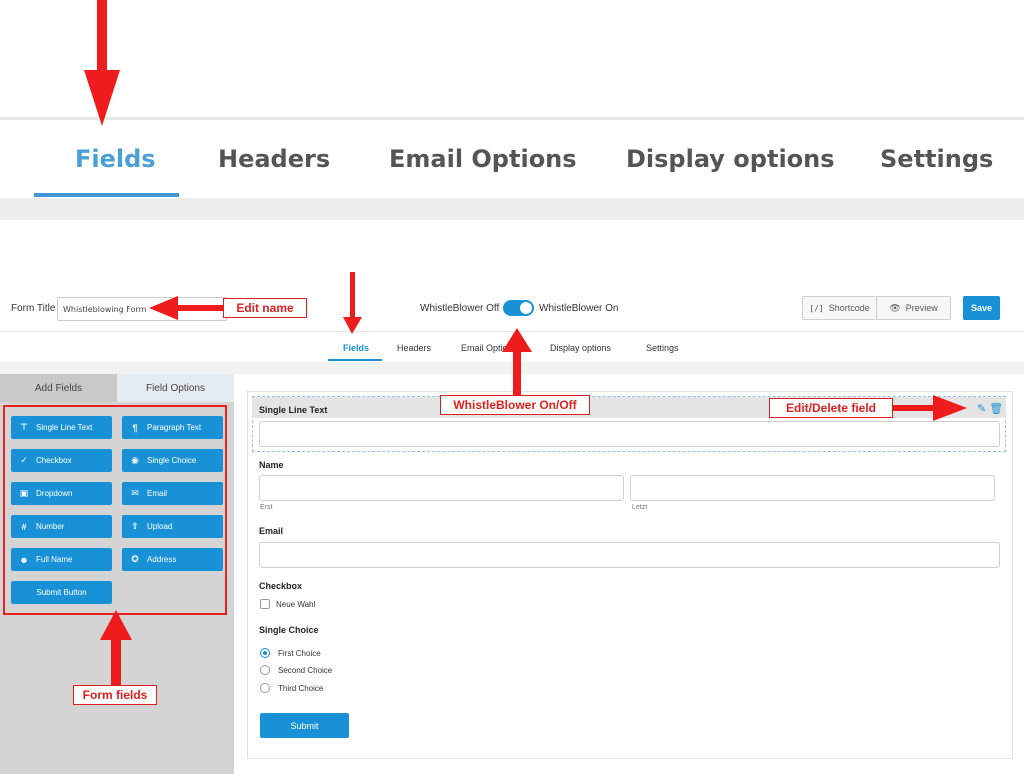 The image size is (1024, 774). Describe the element at coordinates (730, 159) in the screenshot. I see `zoomed-tab-display-options: Display options` at that location.